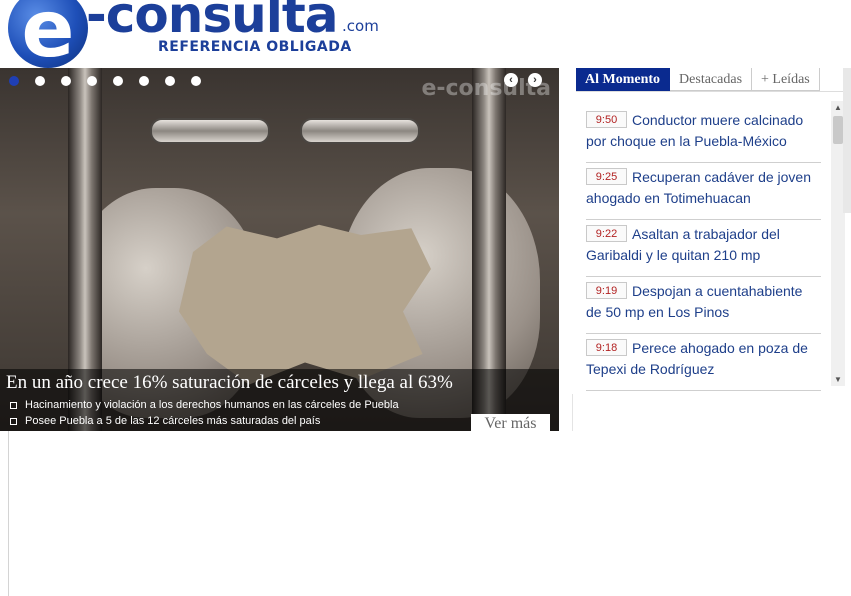  What do you see at coordinates (847, 140) in the screenshot?
I see `page-scrollbar` at bounding box center [847, 140].